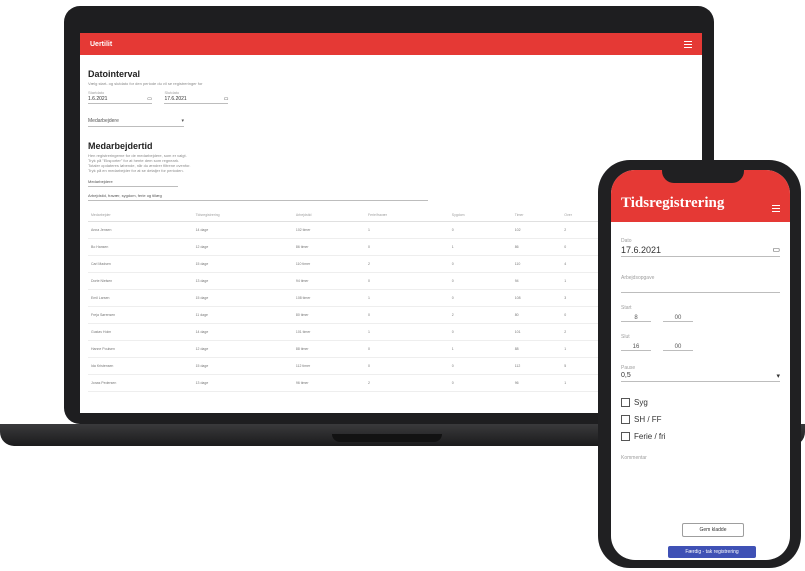 The height and width of the screenshot is (571, 805). I want to click on pause-select: Pause 0,5 ▾, so click(700, 373).